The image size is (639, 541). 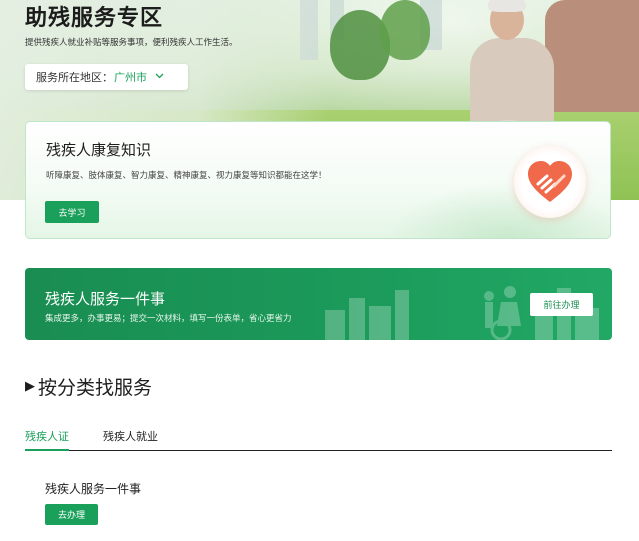 What do you see at coordinates (186, 176) in the screenshot?
I see `card-description: 听障康复、肢体康复、智力康复、精神康复、视力康复等知识都能在这学！` at bounding box center [186, 176].